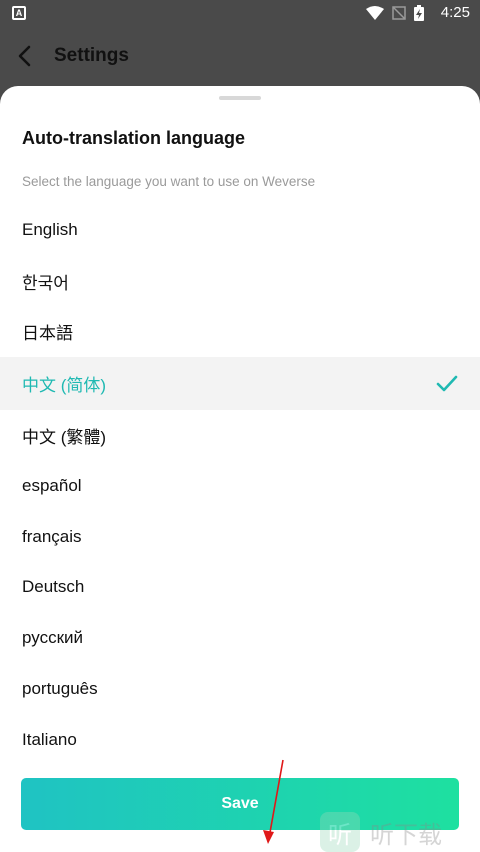 The height and width of the screenshot is (852, 480). Describe the element at coordinates (64, 437) in the screenshot. I see `language-label: 中文 (繁體)` at that location.